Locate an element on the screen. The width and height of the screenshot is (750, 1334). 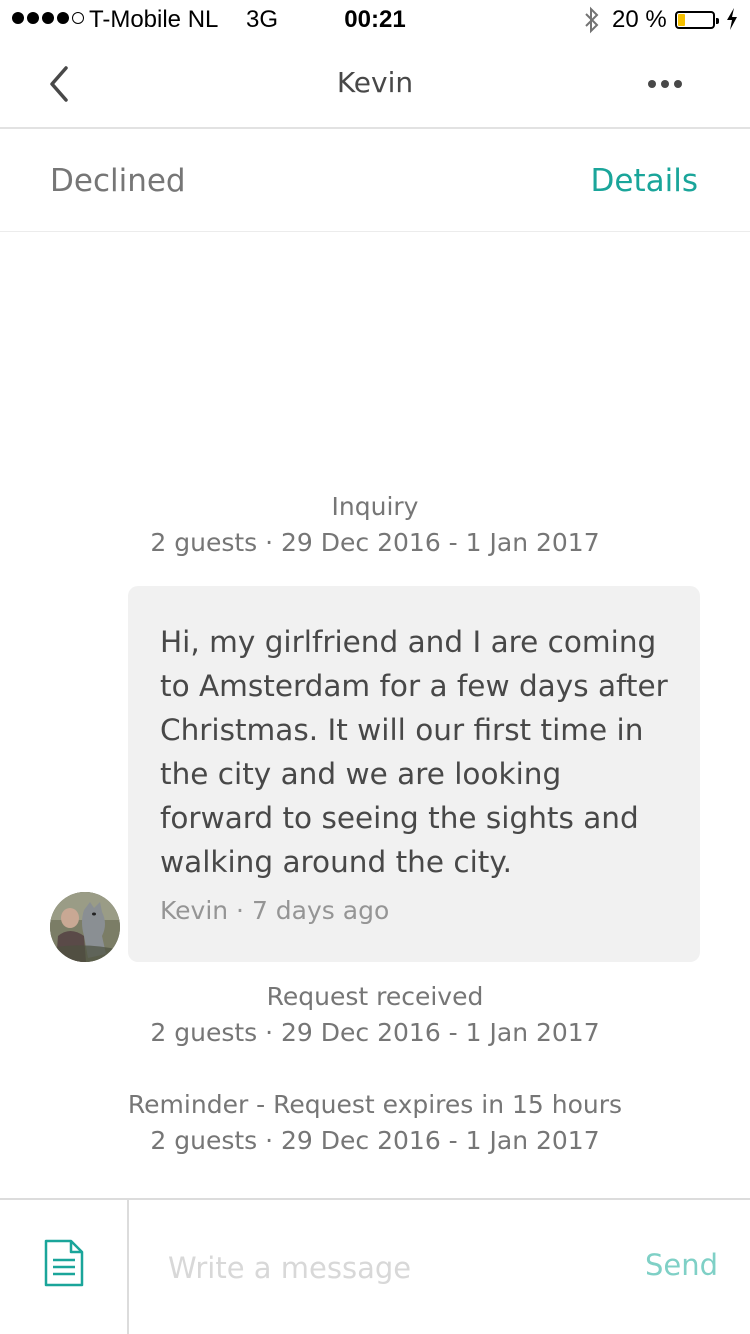
message-composer: Send is located at coordinates (375, 1266).